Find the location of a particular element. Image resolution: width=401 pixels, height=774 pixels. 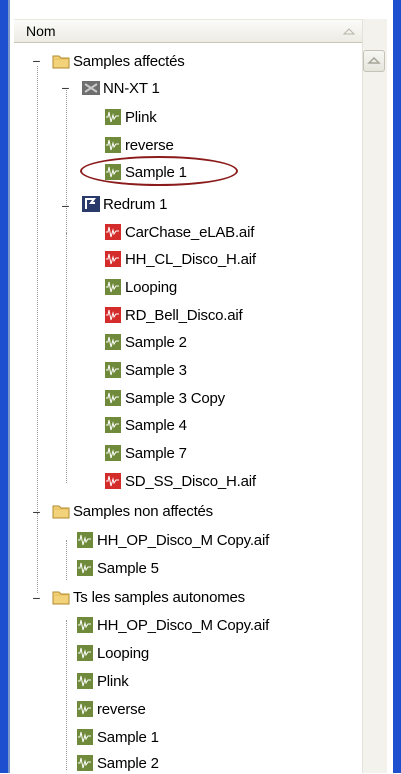

column-header-name: Nom is located at coordinates (188, 31).